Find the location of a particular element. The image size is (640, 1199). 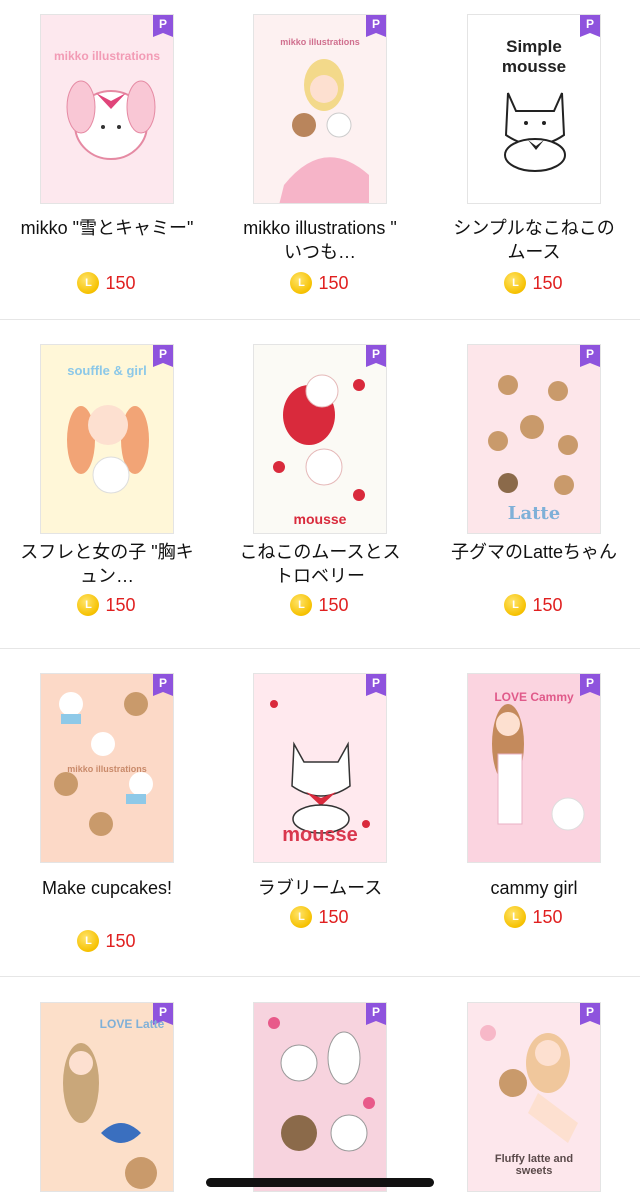

product-thumbnail: P souffle & girl is located at coordinates (107, 439).